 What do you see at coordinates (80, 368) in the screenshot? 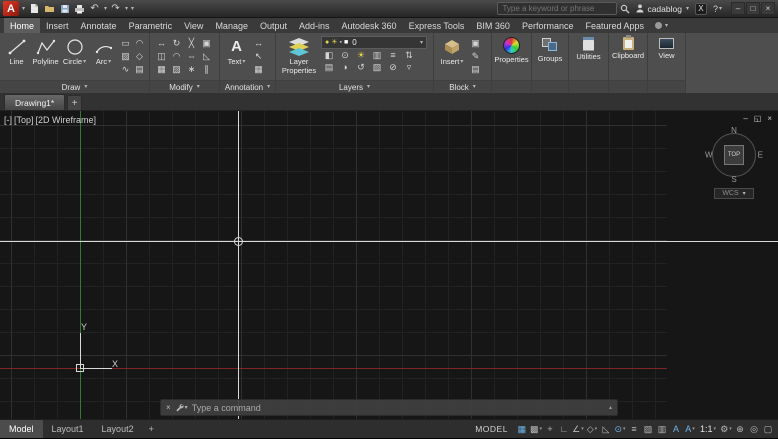
I see `ucs-origin-box` at bounding box center [80, 368].